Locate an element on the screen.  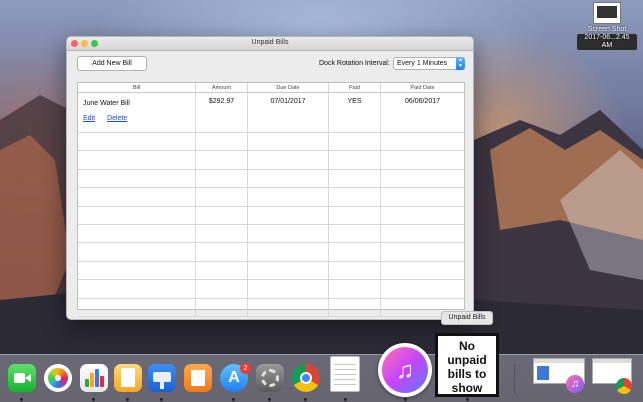
paid-date-cell: 06/06/2017 is located at coordinates (422, 101).